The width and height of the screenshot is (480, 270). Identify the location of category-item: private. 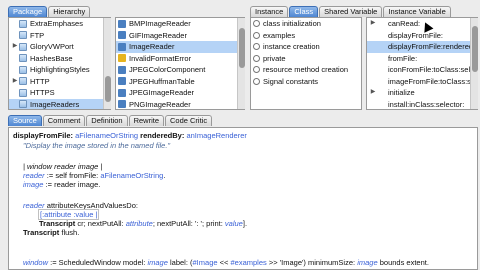
(306, 59).